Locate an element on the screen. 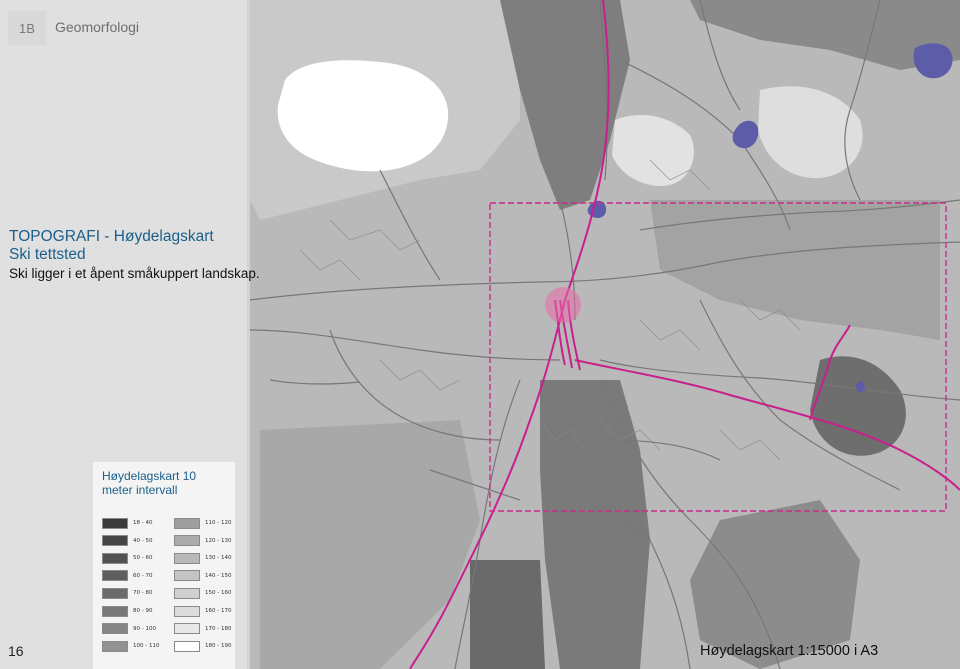 This screenshot has height=669, width=960. map-subtitle: Ski tettsted is located at coordinates (47, 254).